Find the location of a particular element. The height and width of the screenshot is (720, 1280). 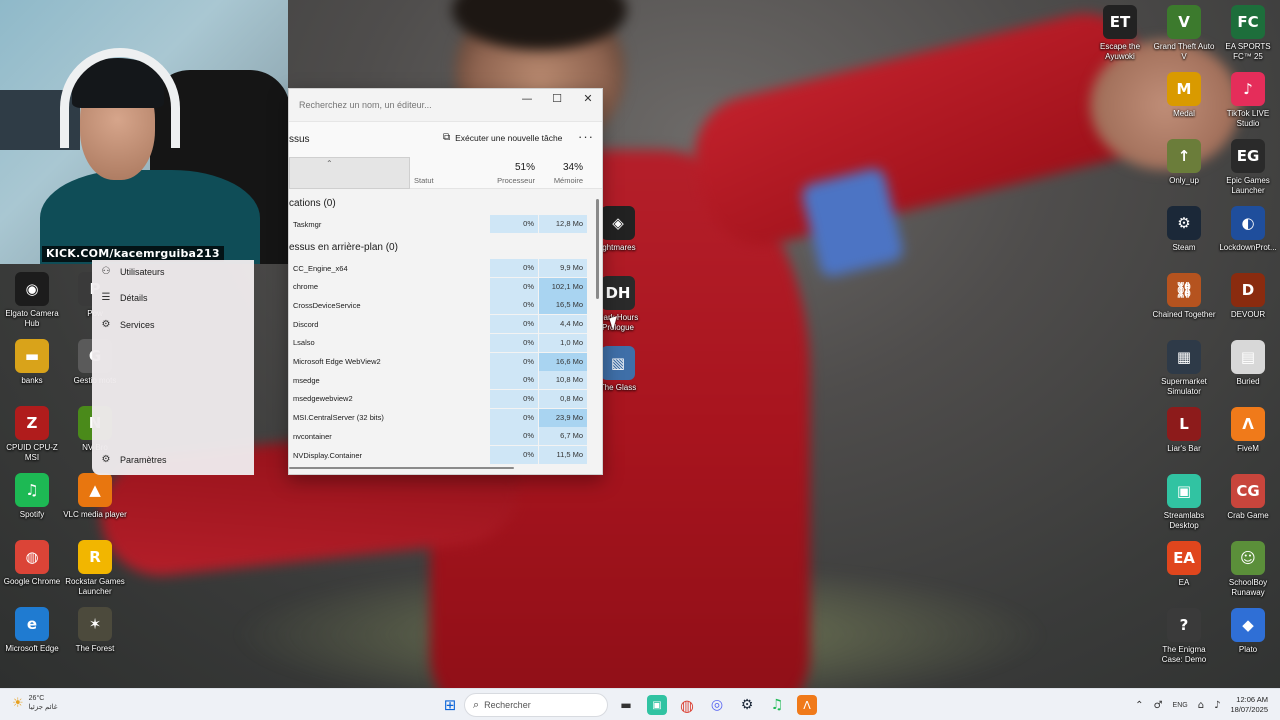

desktop-icon-only-up: ↑ Only_up is located at coordinates (1184, 162).